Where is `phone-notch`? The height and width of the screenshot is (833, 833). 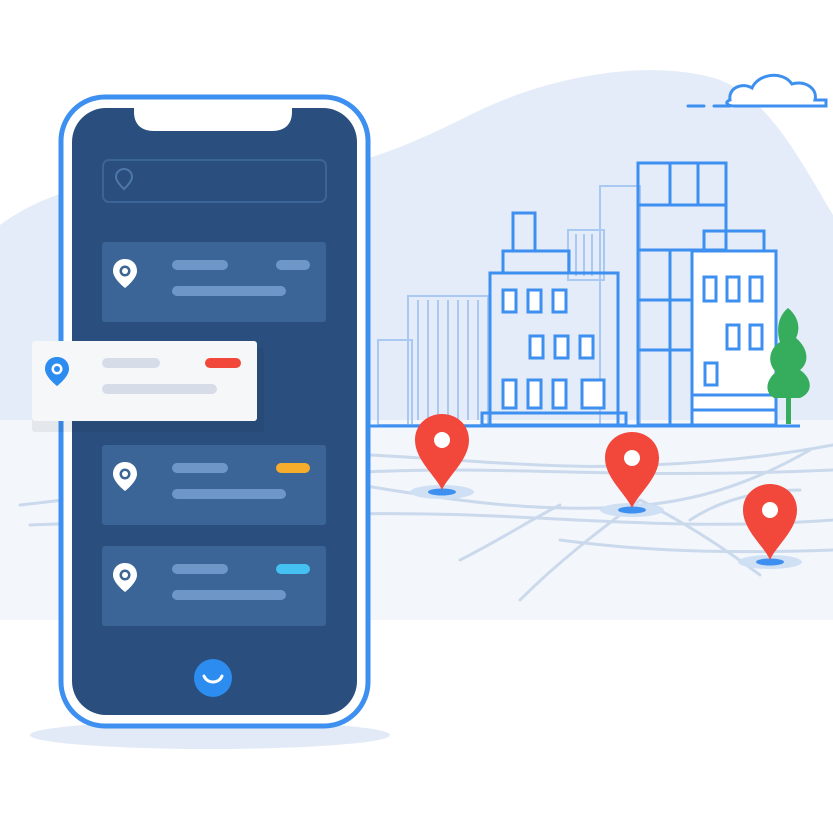
phone-notch is located at coordinates (213, 119).